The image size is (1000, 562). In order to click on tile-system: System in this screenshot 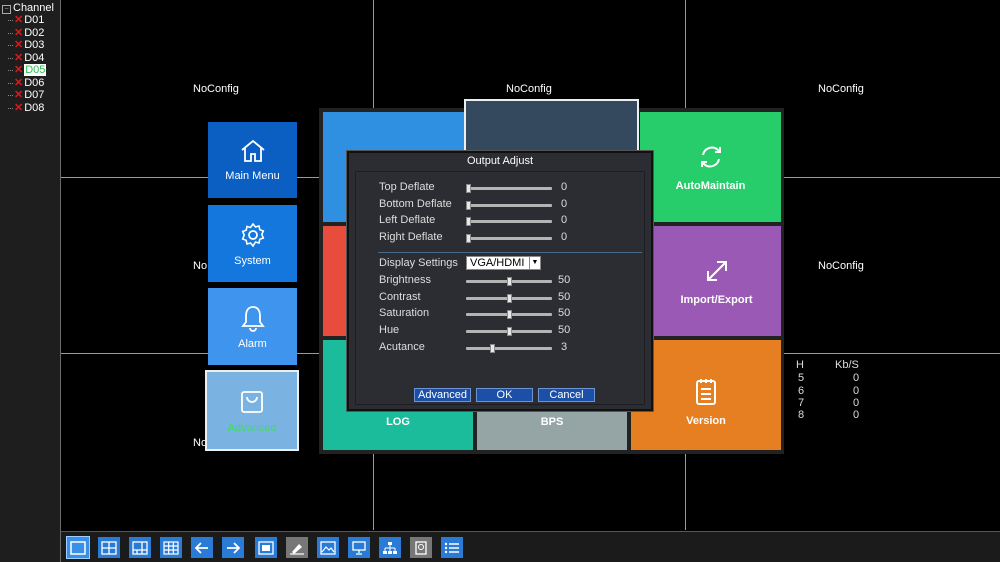, I will do `click(252, 243)`.